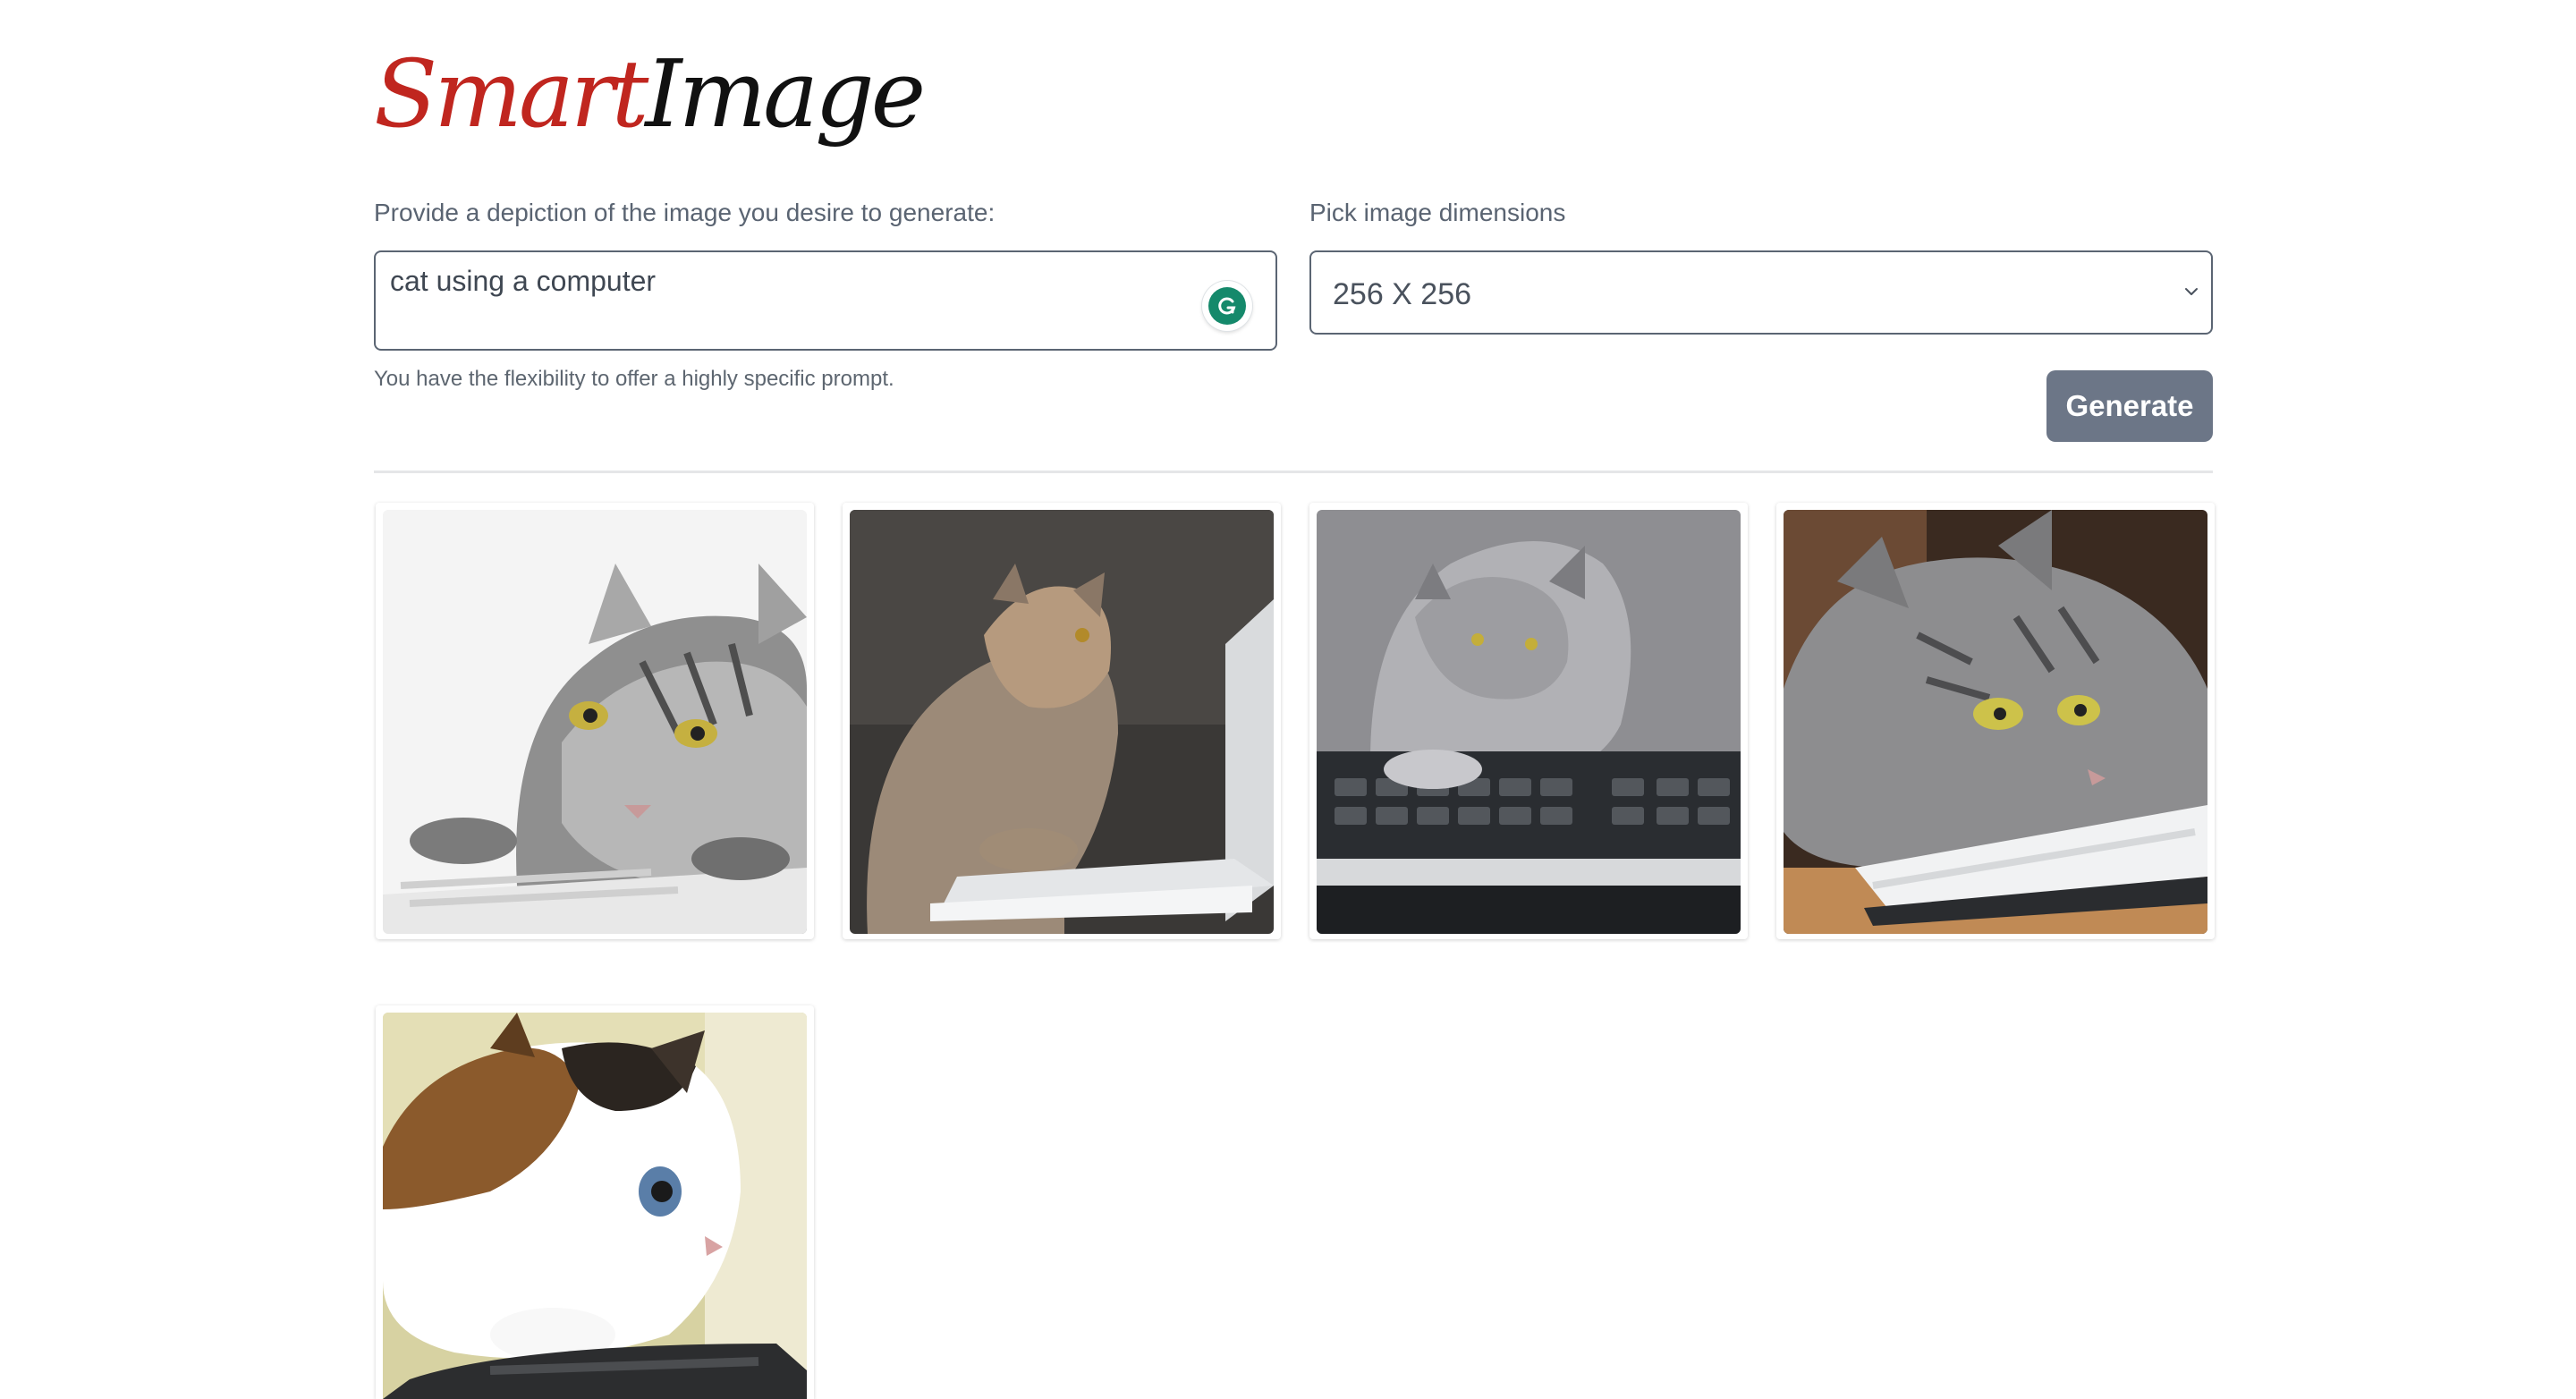  Describe the element at coordinates (1761, 292) in the screenshot. I see `dimensions-select: 256 X 256` at that location.